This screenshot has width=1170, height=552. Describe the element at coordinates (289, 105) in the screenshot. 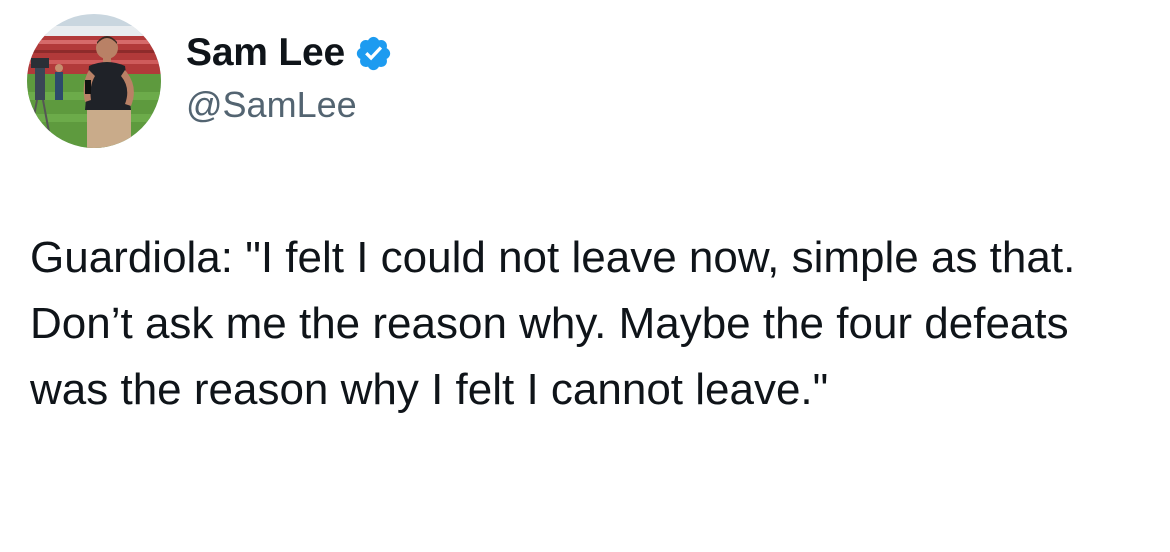

I see `author-handle: @SamLee` at that location.